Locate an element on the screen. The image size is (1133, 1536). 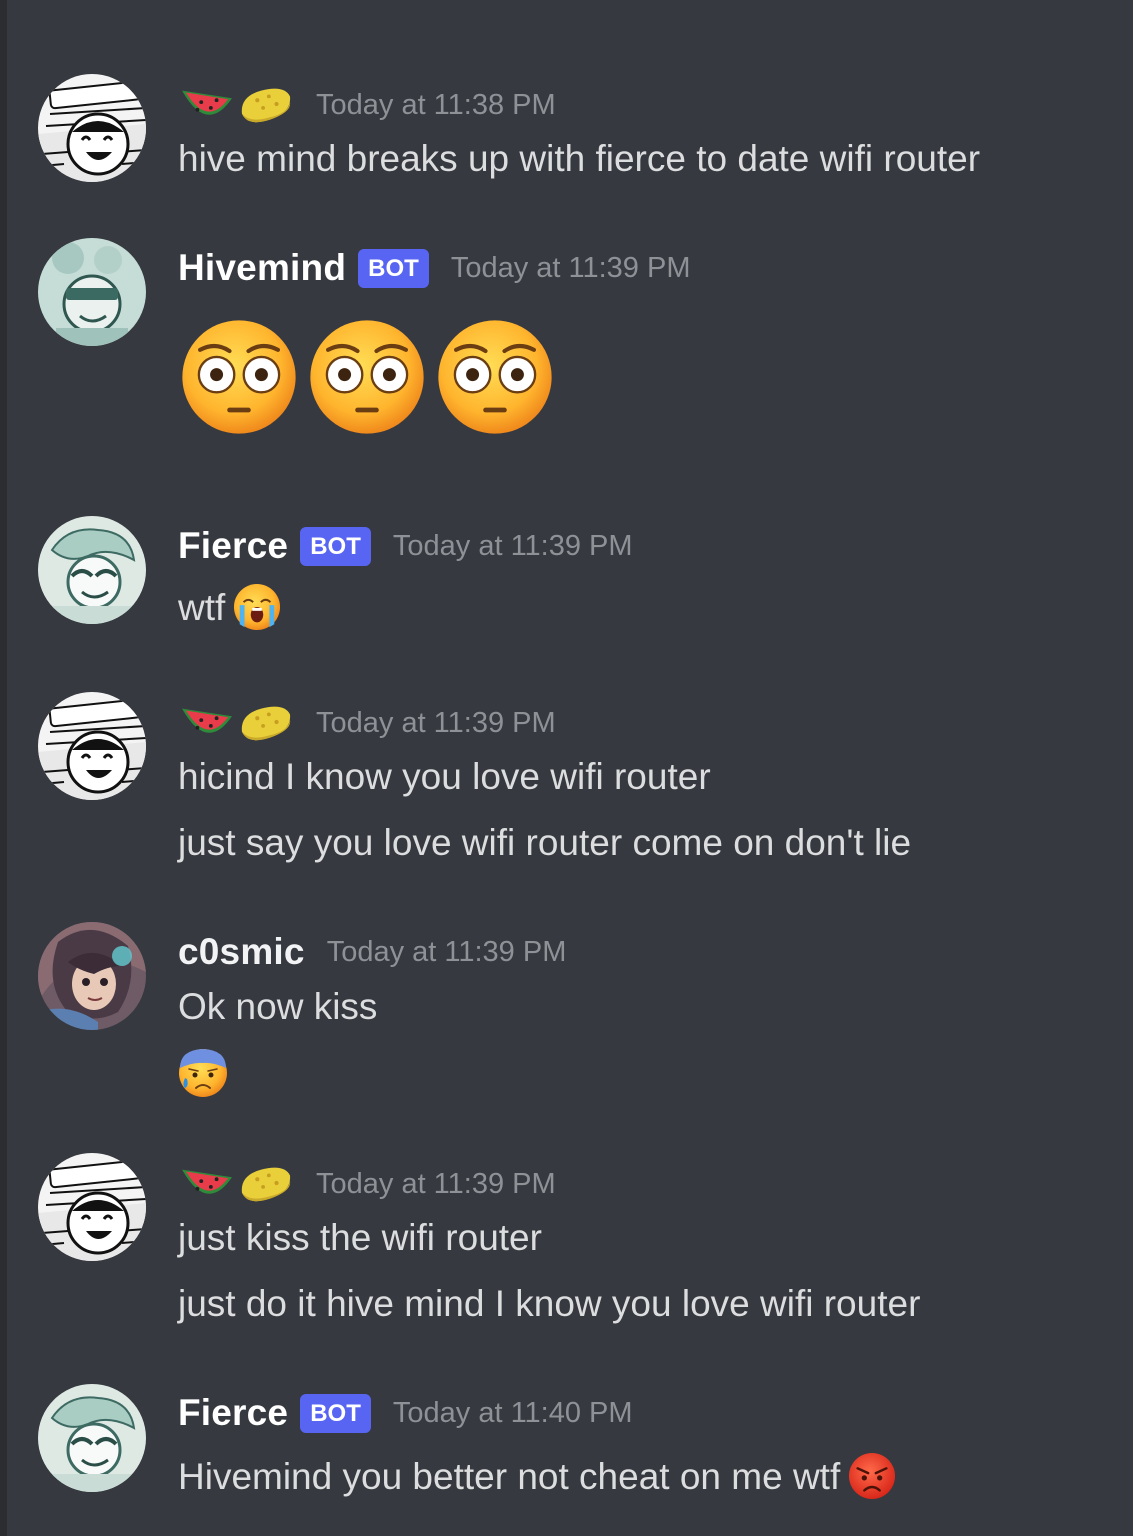
message-text-content: Hivemind you better not cheat on me wtf is located at coordinates (509, 1476).